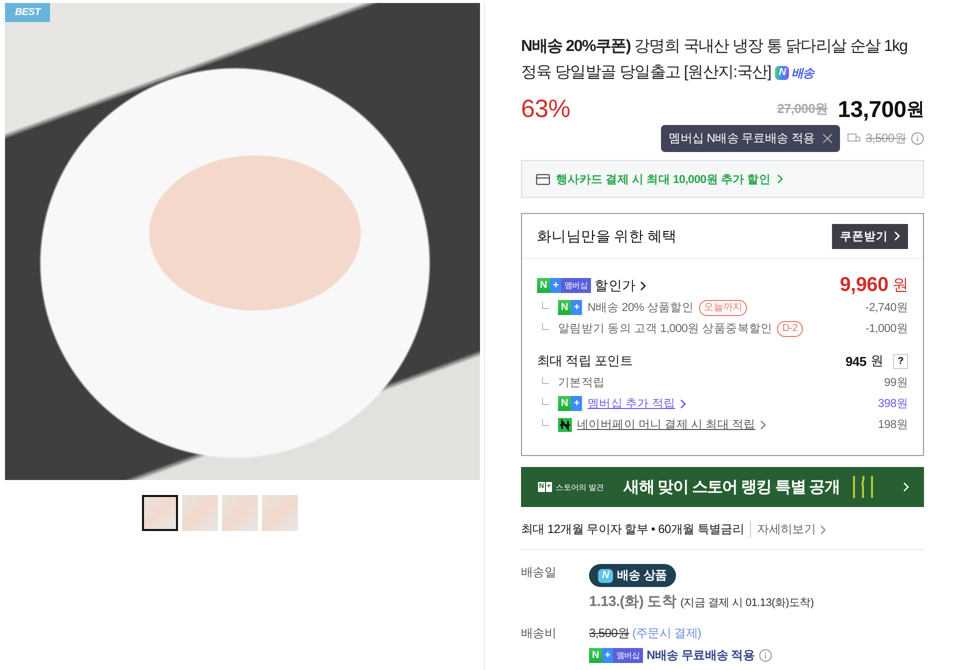 This screenshot has width=967, height=670. What do you see at coordinates (609, 633) in the screenshot?
I see `delivery-fee: 3,500원` at bounding box center [609, 633].